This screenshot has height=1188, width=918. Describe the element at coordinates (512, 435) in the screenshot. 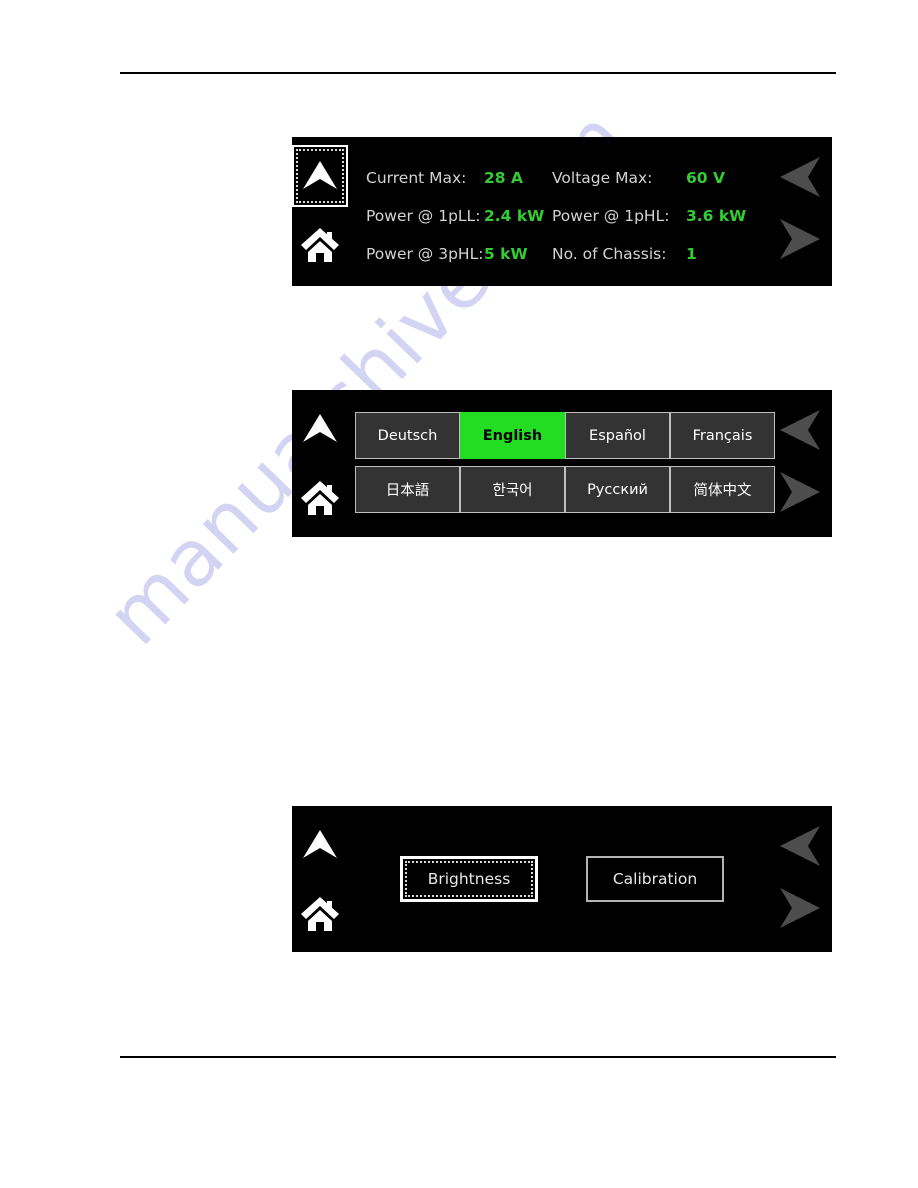

I see `language-button-english: English` at that location.